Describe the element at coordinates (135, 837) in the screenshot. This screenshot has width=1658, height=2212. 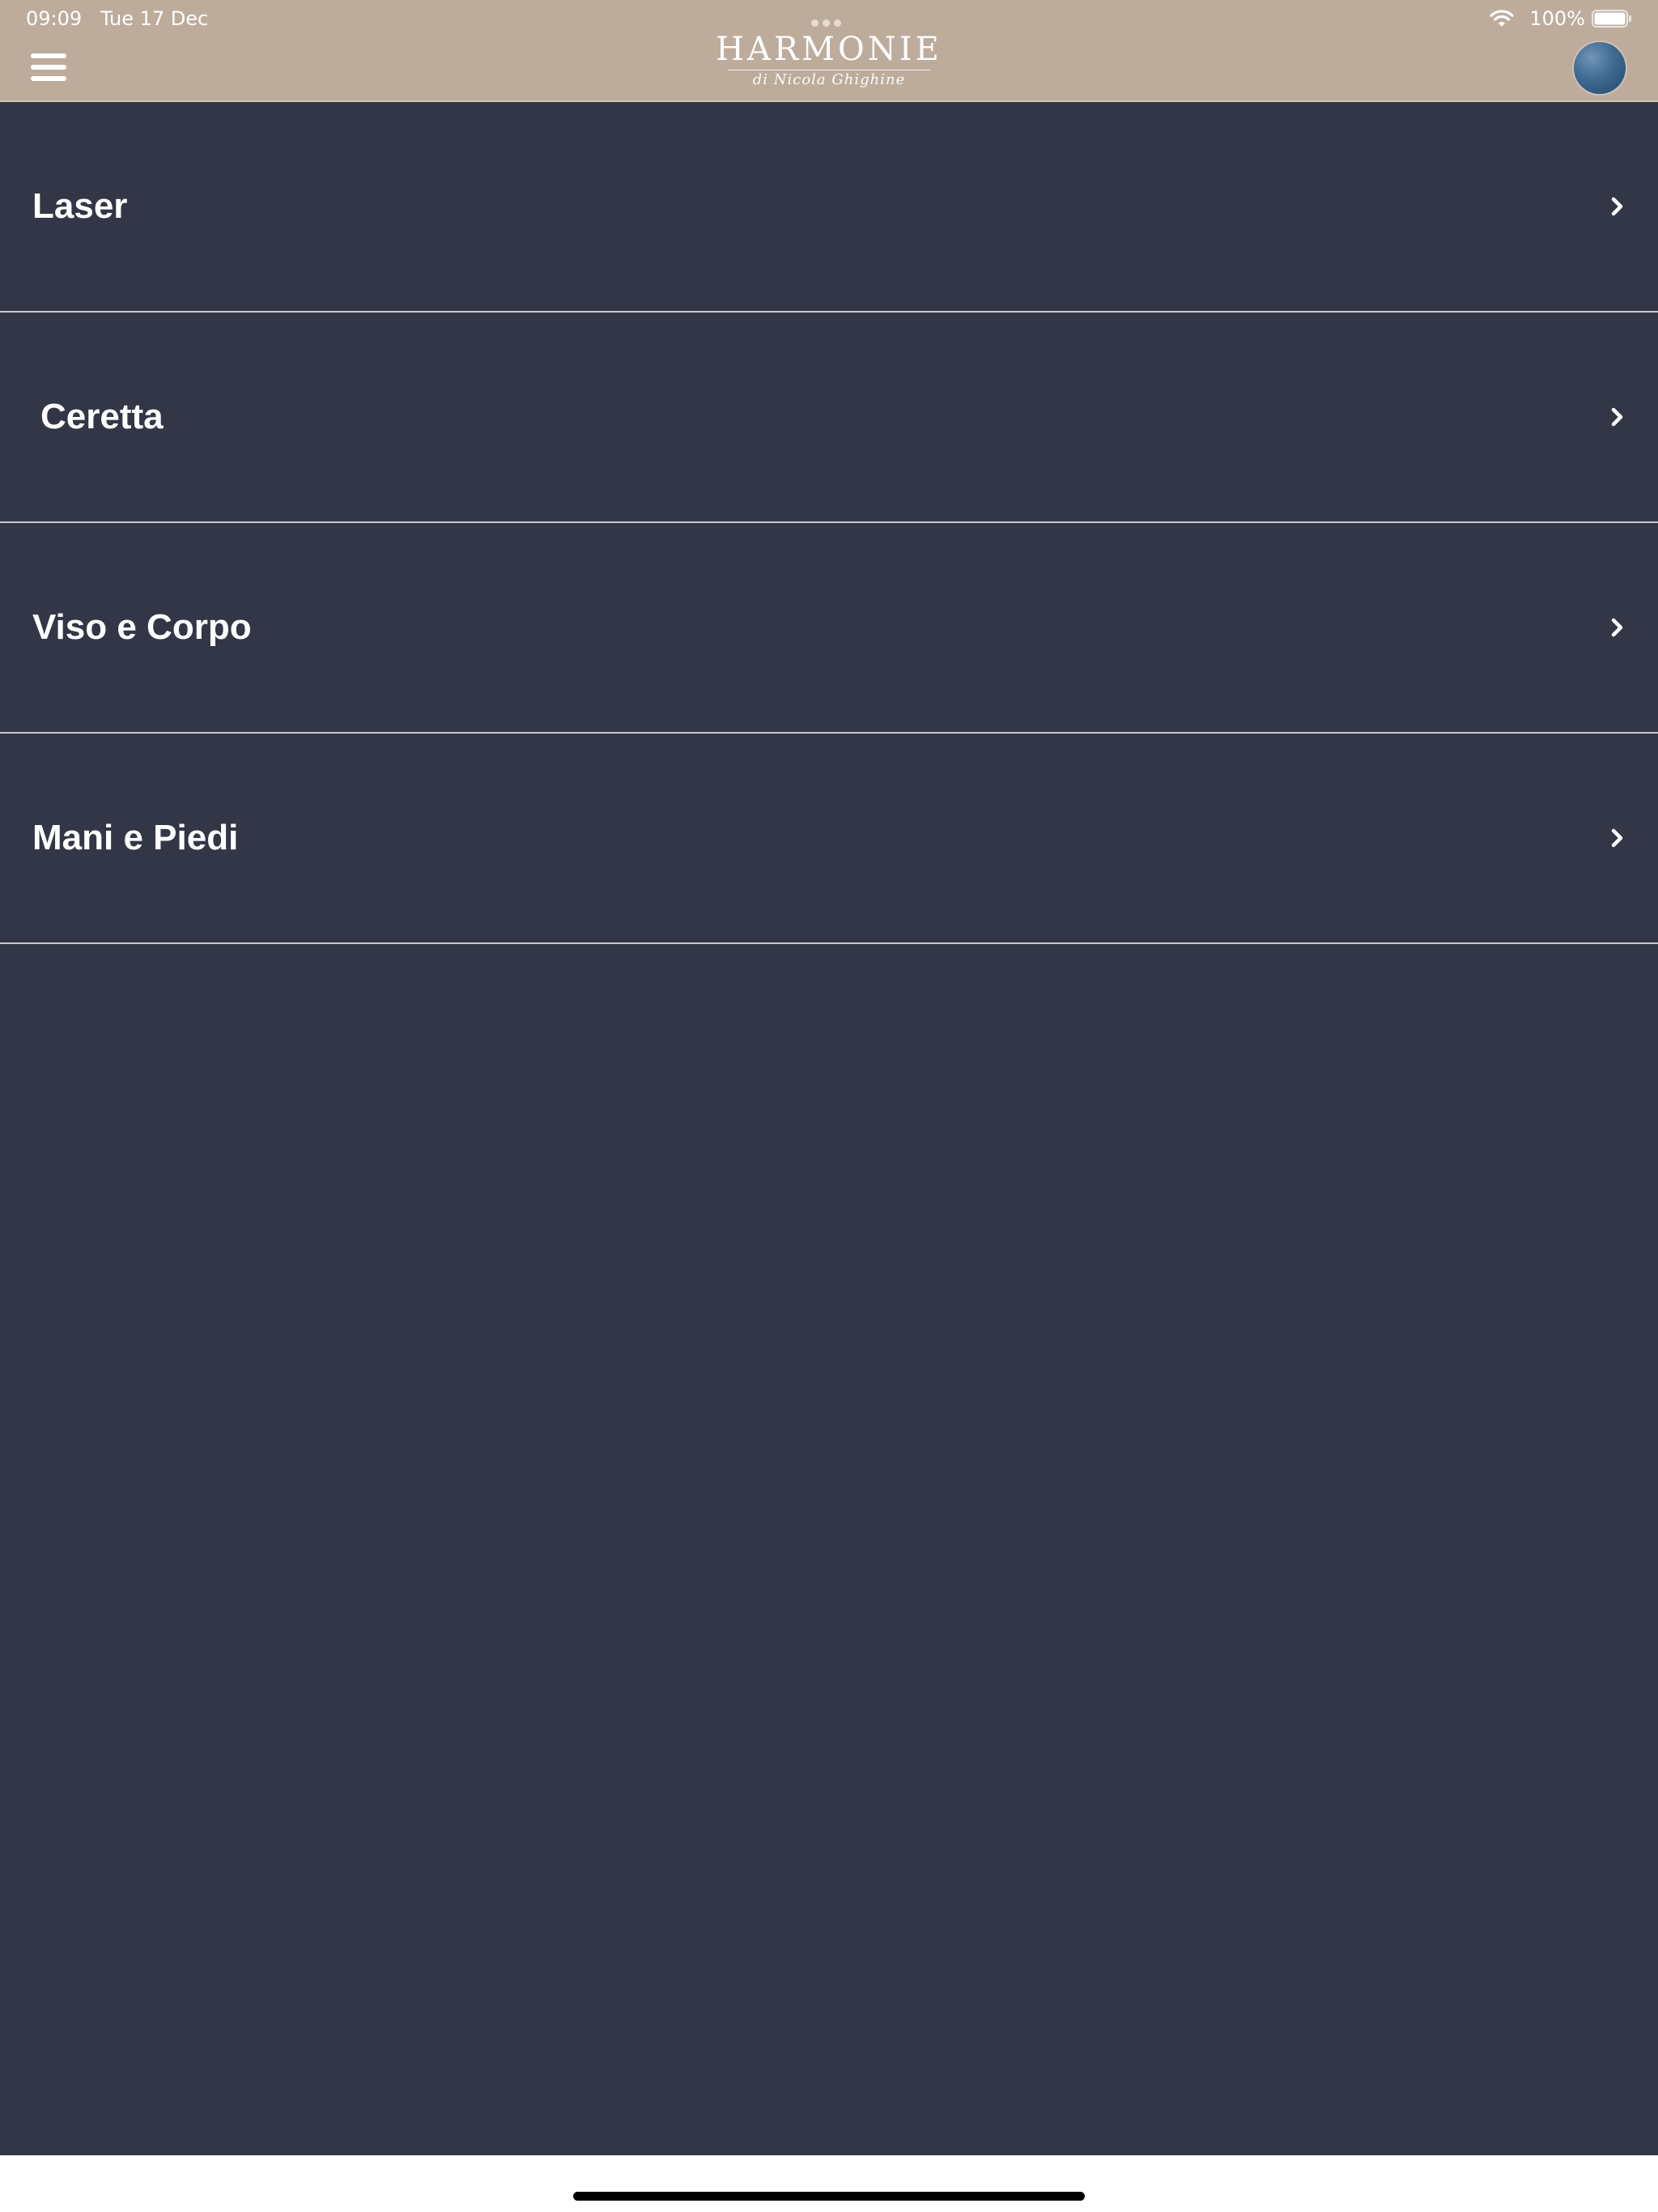
I see `list-item-label: Mani e Piedi` at that location.